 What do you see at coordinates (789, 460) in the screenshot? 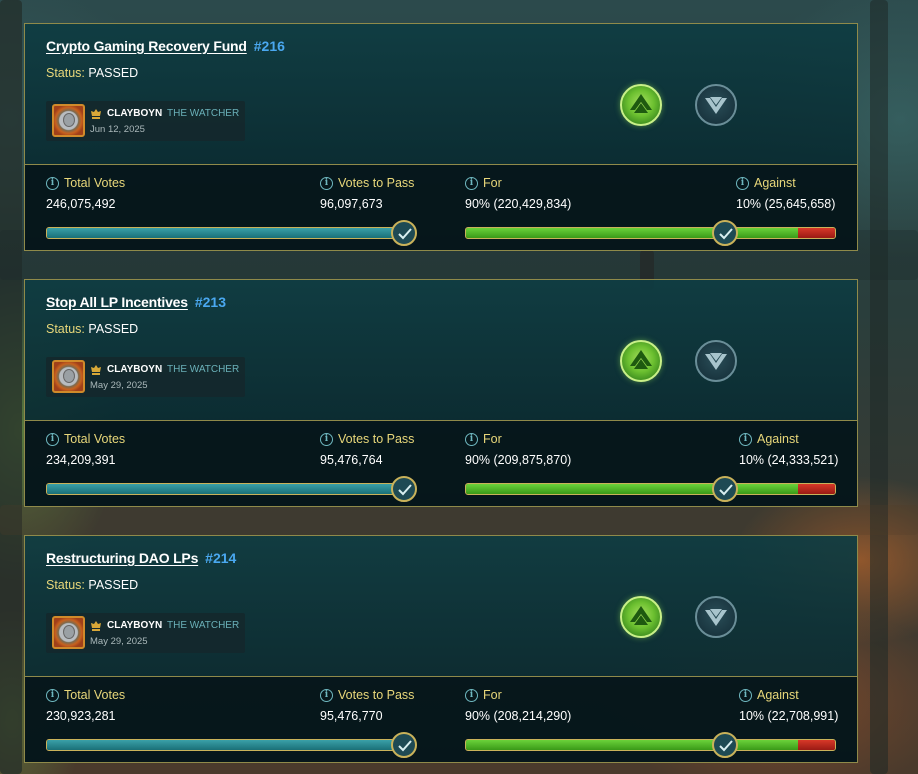
I see `against-value: 10% (24,333,521)` at bounding box center [789, 460].